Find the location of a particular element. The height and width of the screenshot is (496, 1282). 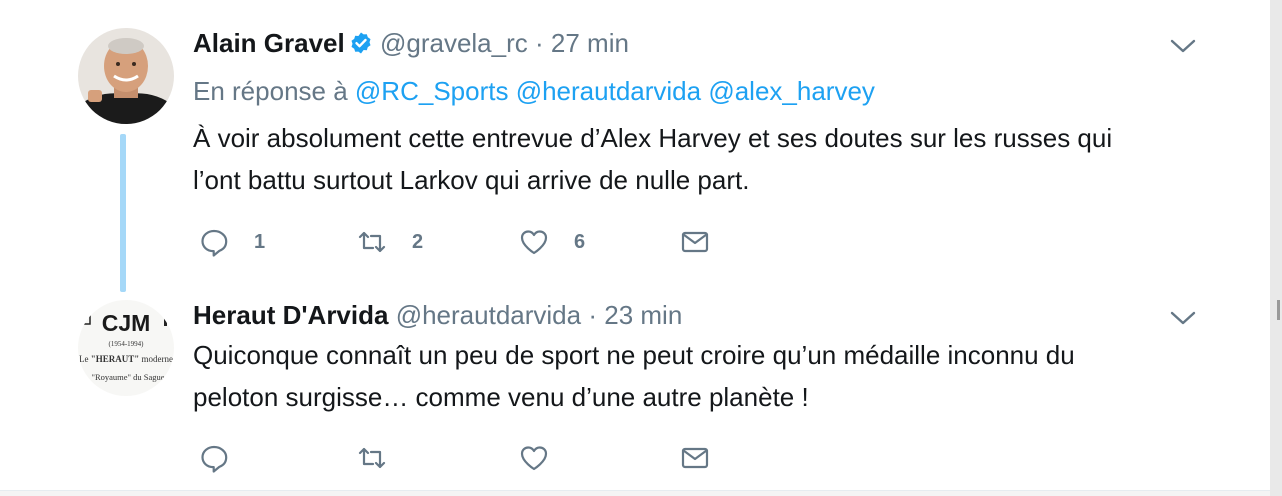

like-count: 6 is located at coordinates (580, 241).